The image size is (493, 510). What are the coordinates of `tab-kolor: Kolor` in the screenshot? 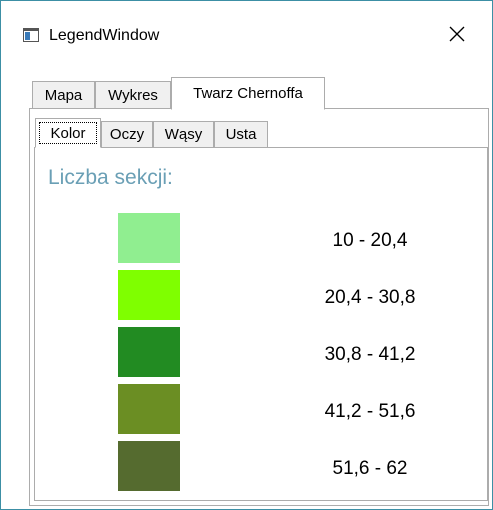 It's located at (68, 133).